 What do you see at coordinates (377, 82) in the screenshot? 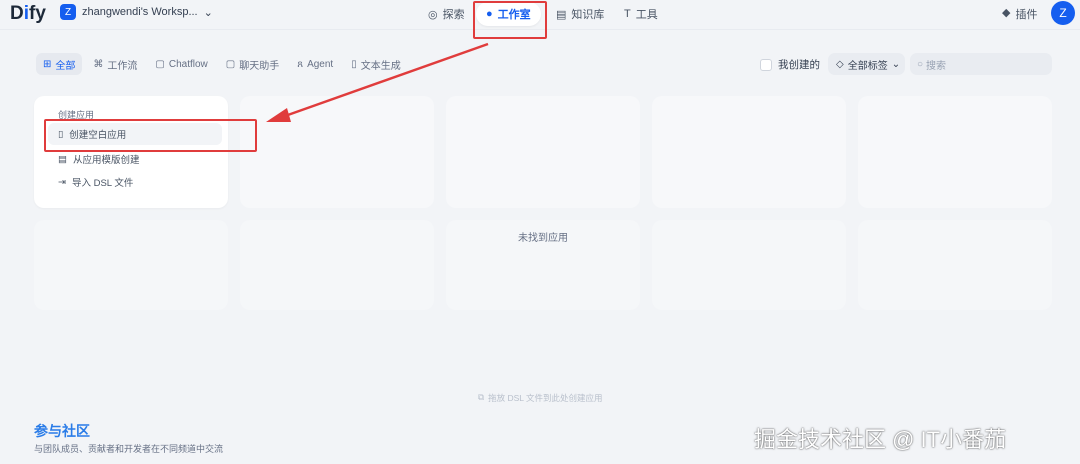
I see `annotation-arrow` at bounding box center [377, 82].